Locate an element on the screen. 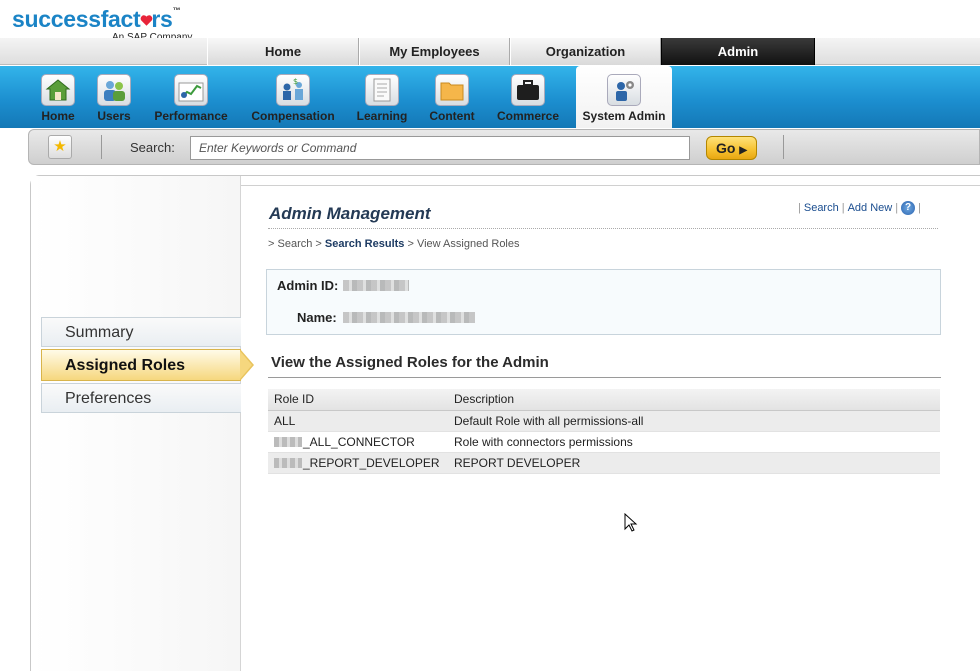 Image resolution: width=980 pixels, height=671 pixels. breadcrumb-search-results: Search Results is located at coordinates (364, 244).